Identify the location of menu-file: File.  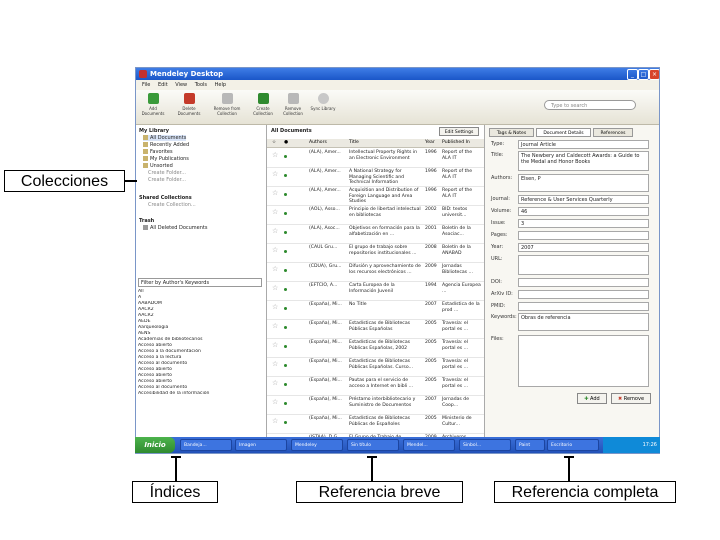
(146, 85).